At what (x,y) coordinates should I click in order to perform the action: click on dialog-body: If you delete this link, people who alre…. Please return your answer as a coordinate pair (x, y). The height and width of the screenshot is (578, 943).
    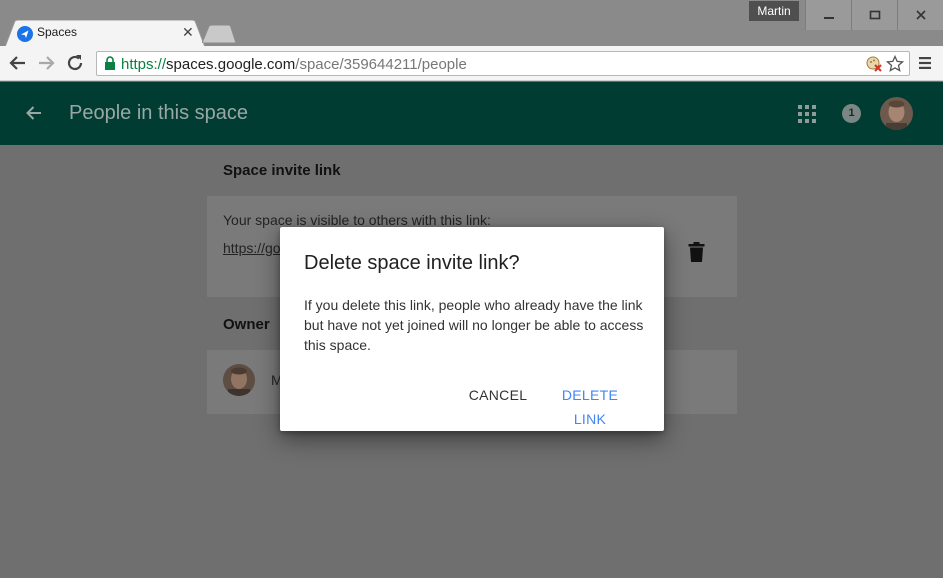
    Looking at the image, I should click on (474, 325).